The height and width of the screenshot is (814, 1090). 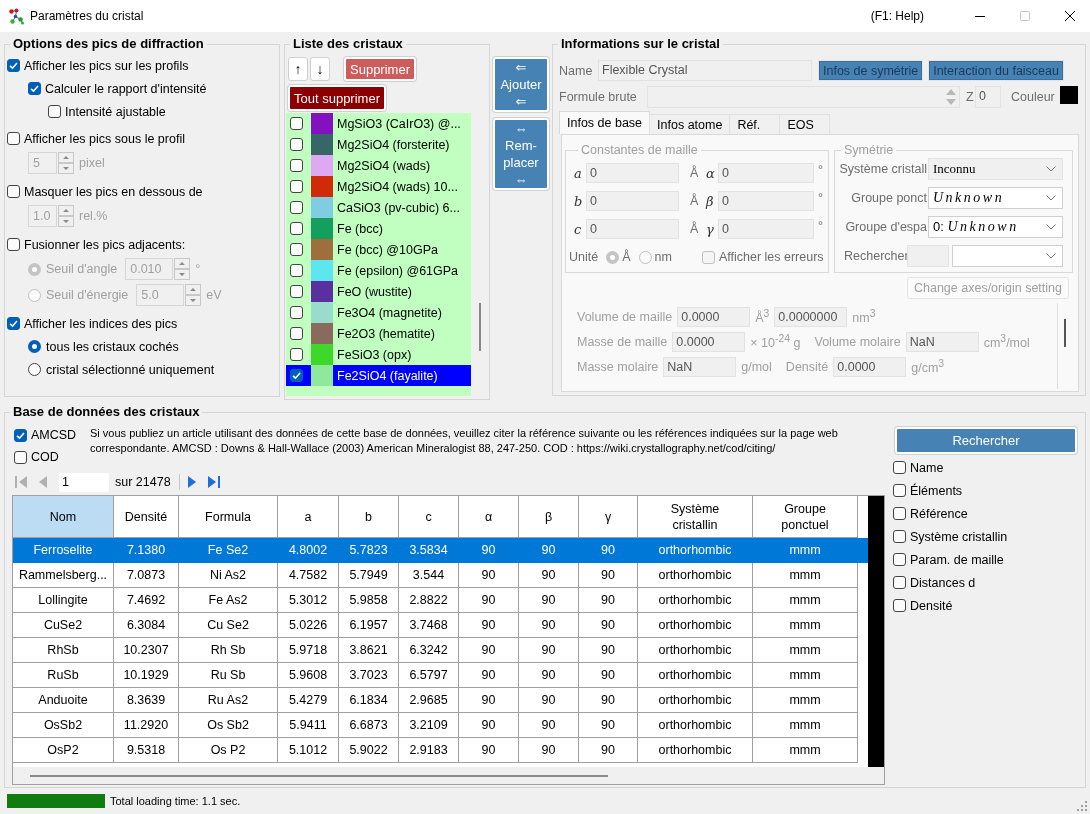 I want to click on checkbox-label: Masquer les pics en dessous de, so click(x=113, y=191).